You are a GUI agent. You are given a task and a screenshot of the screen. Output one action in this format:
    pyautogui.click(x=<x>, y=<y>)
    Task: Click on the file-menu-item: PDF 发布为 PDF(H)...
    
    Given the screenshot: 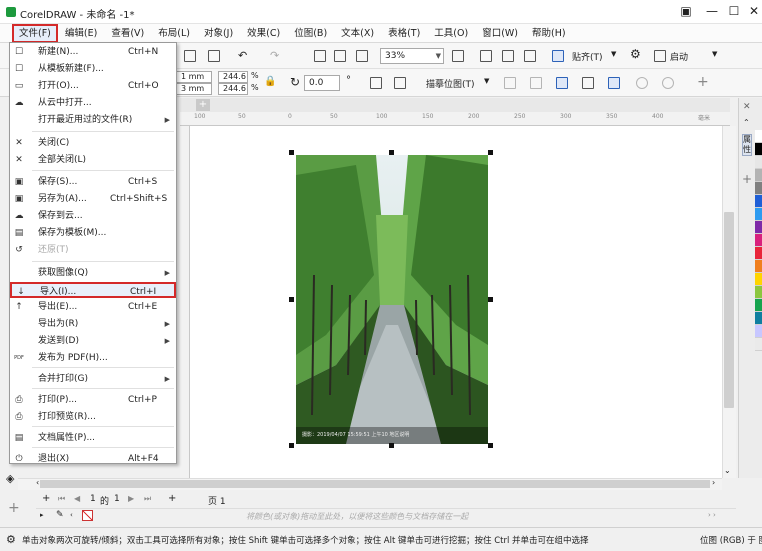 What is the action you would take?
    pyautogui.click(x=93, y=358)
    